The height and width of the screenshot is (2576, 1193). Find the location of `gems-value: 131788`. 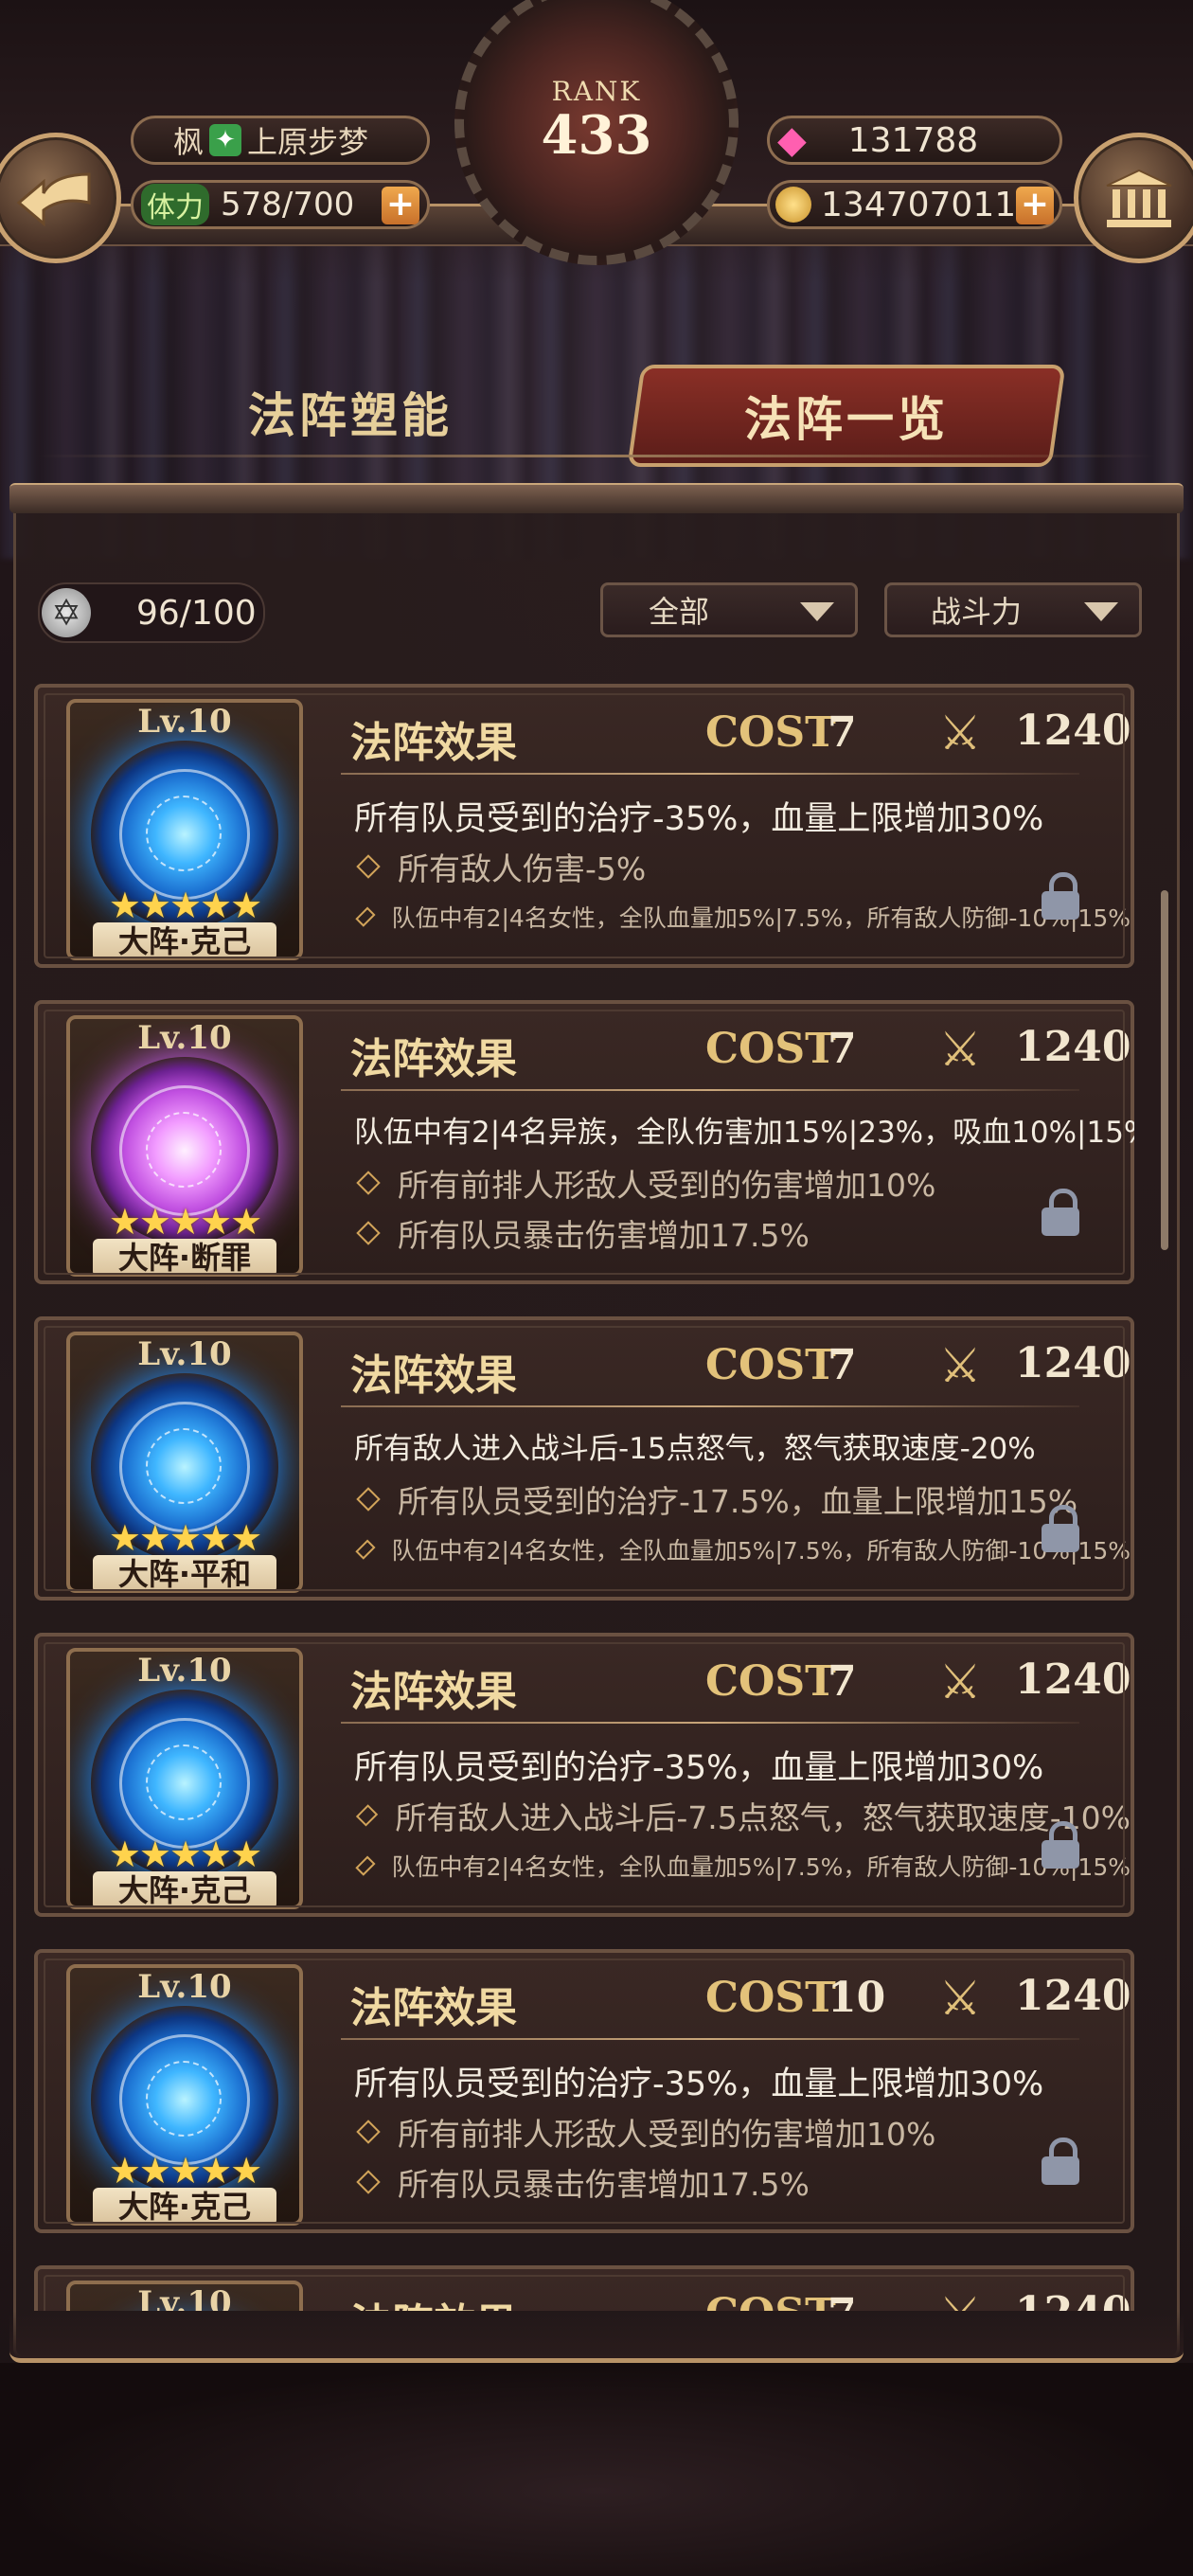

gems-value: 131788 is located at coordinates (913, 140).